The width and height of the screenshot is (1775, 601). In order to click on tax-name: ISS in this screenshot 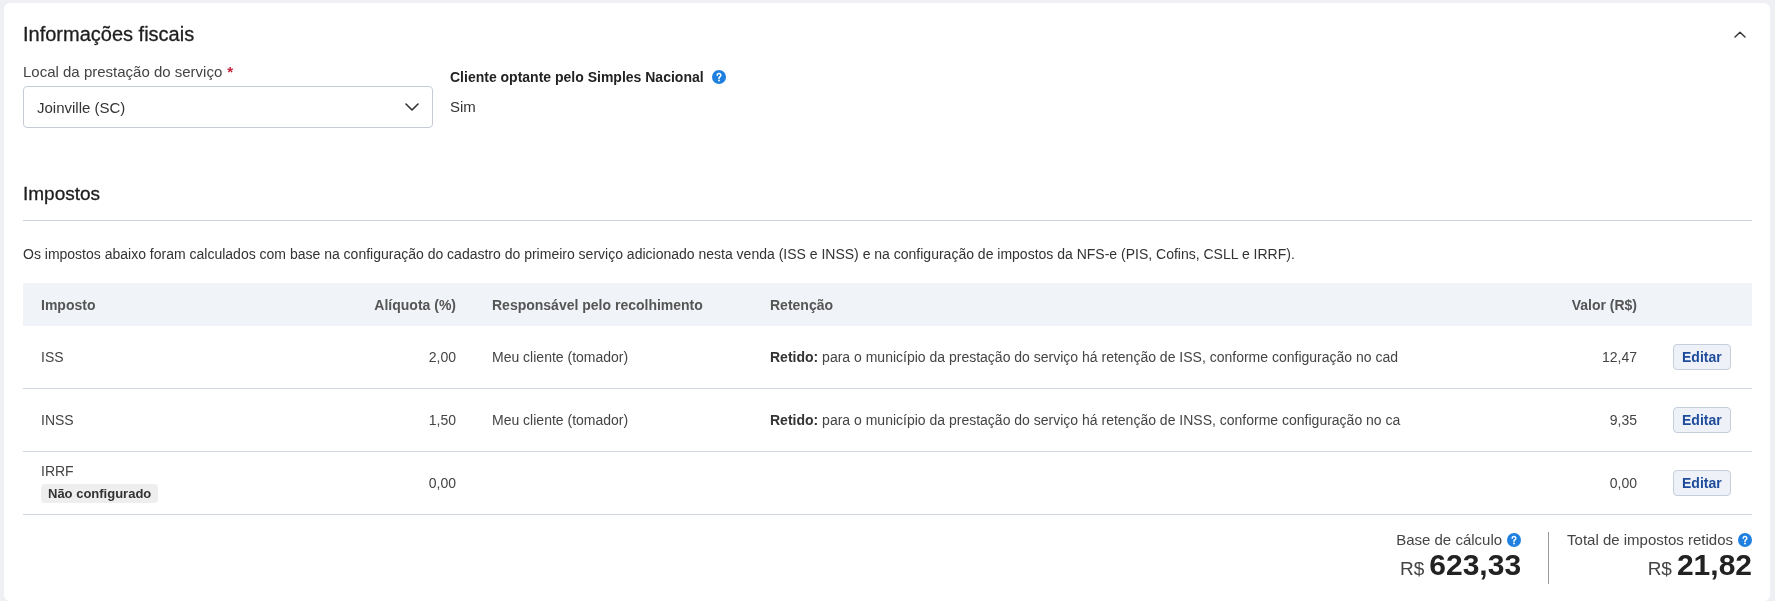, I will do `click(52, 357)`.